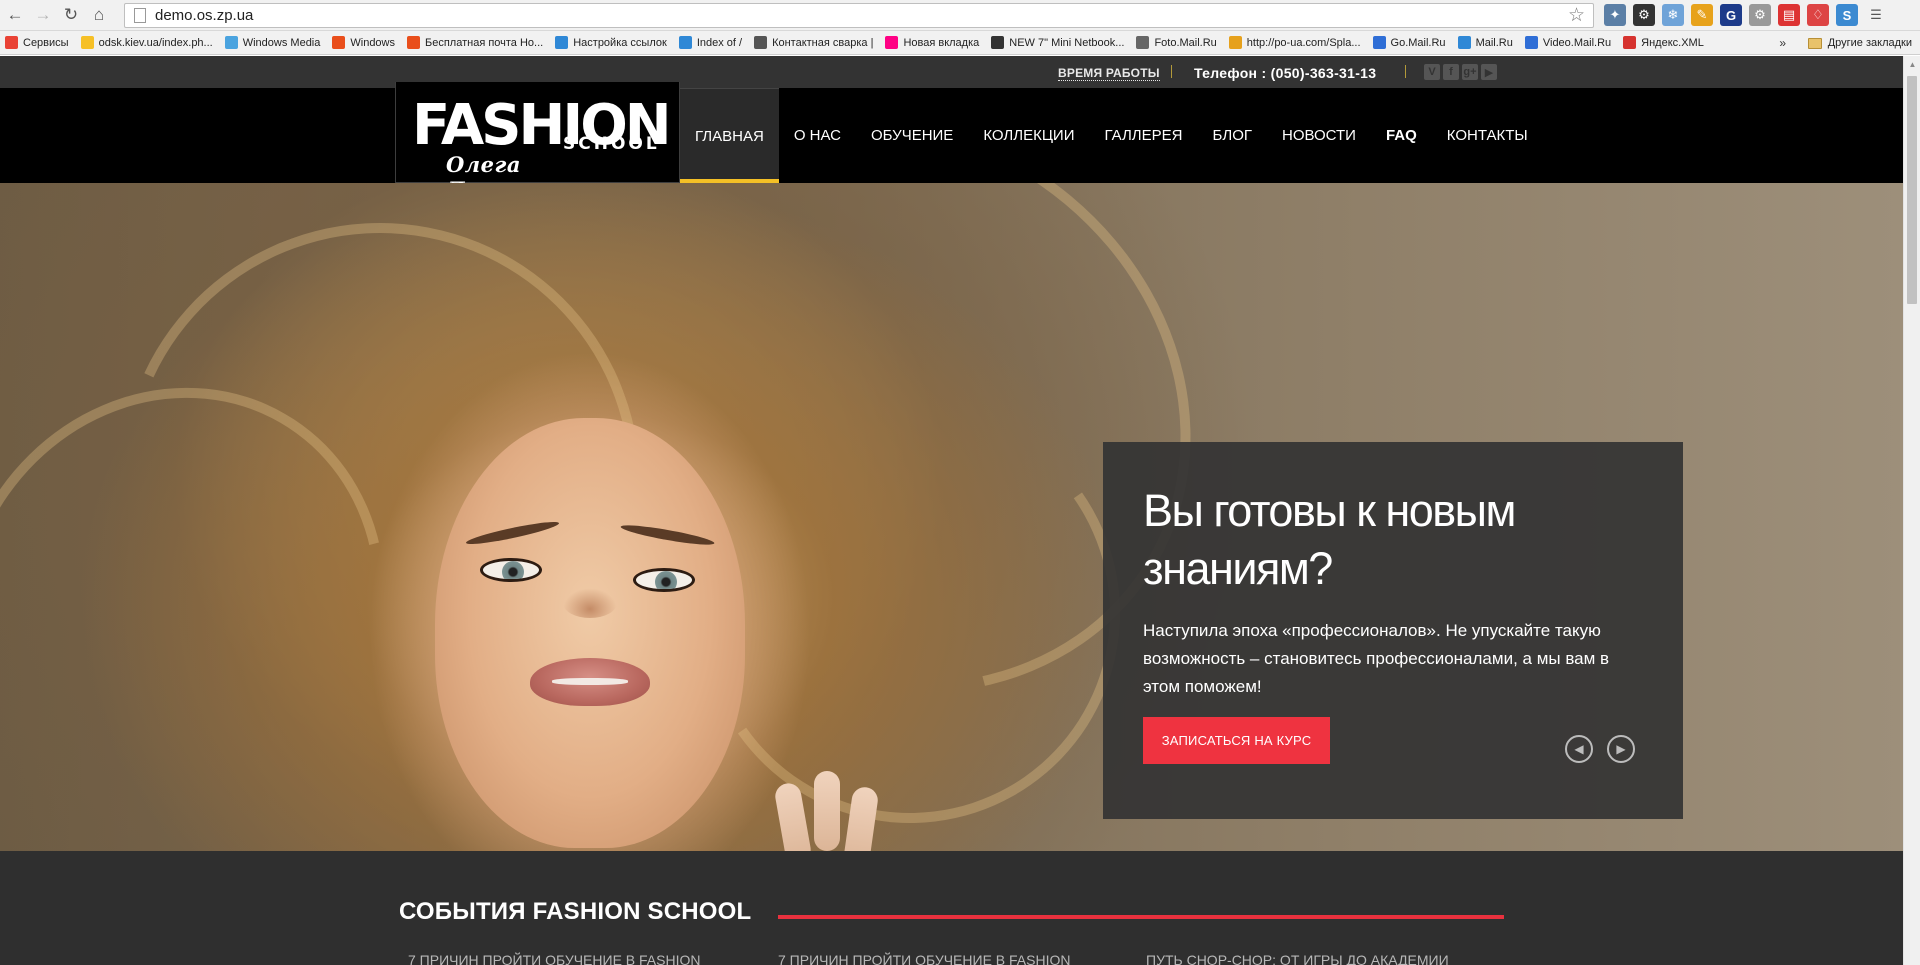 This screenshot has width=1920, height=965. I want to click on bookmark-item: Mail.Ru, so click(1486, 42).